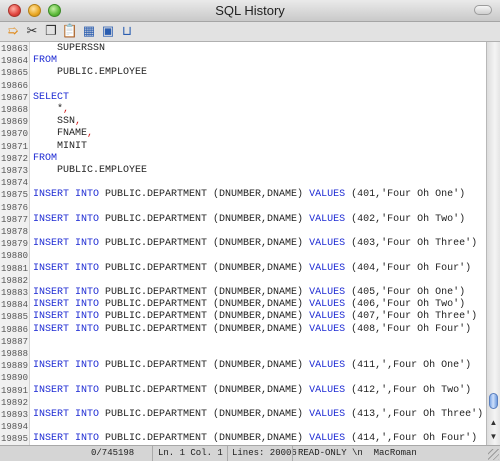 The height and width of the screenshot is (461, 500). What do you see at coordinates (90, 73) in the screenshot?
I see `sql-text: PUBLIC.EMPLOYEE` at bounding box center [90, 73].